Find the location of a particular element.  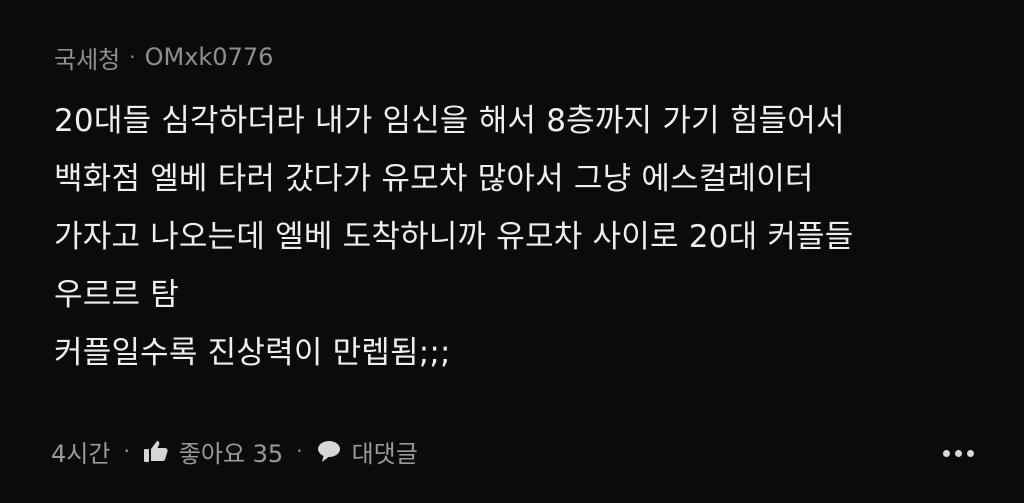

reply-button: 대댓글 is located at coordinates (367, 451).